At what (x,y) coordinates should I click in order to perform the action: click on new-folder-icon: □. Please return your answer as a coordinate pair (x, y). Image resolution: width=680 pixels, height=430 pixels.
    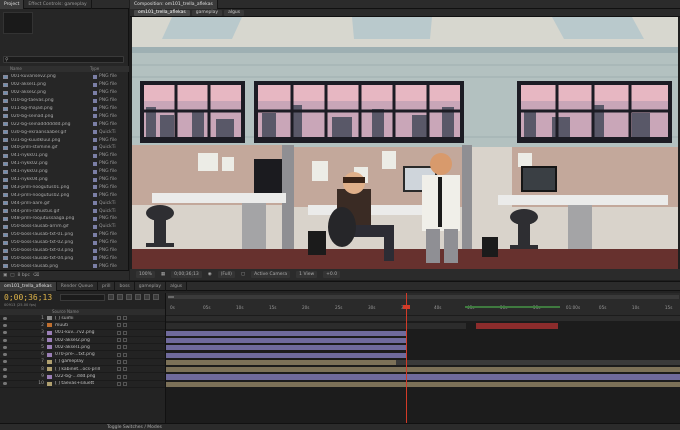
    Looking at the image, I should click on (12, 275).